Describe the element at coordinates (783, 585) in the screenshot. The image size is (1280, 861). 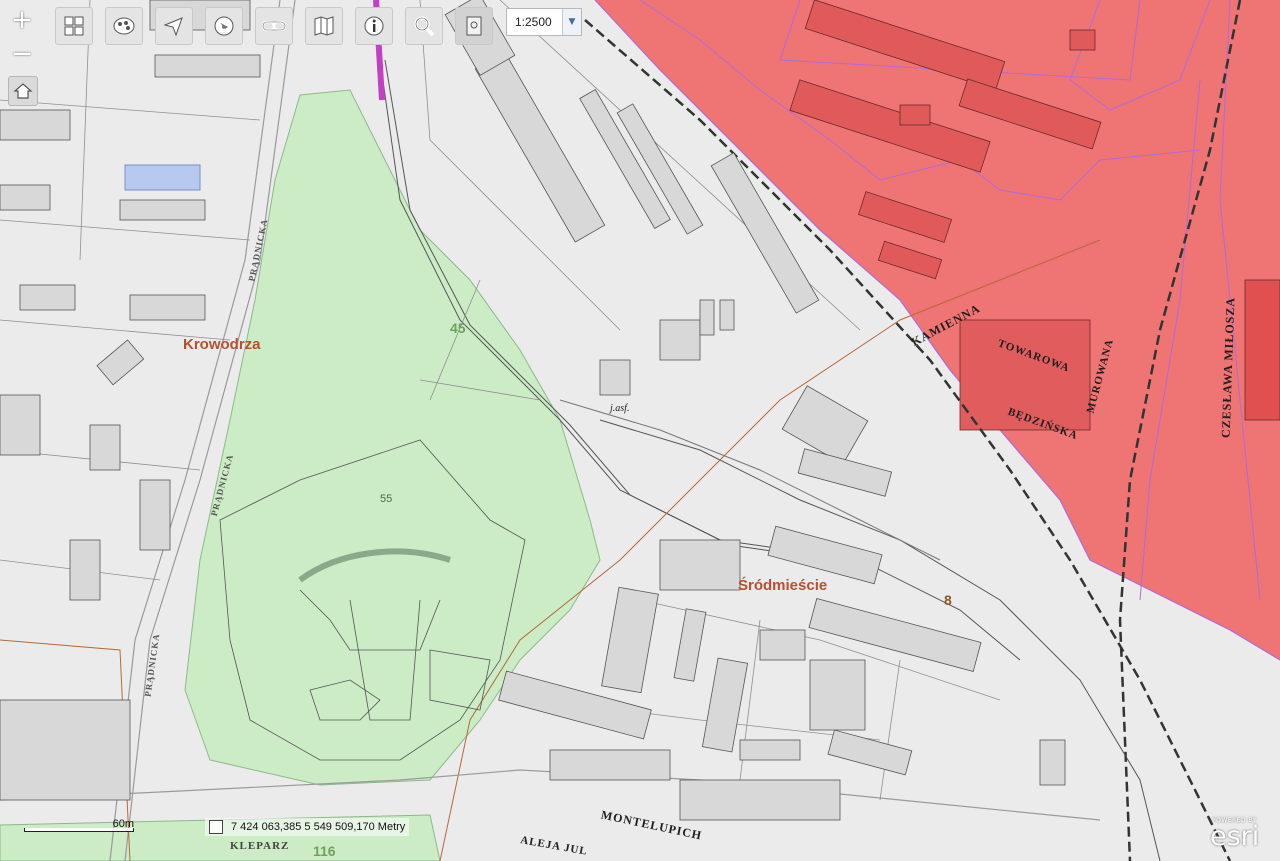
I see `district-label-srodmiescie: Śródmieście` at that location.